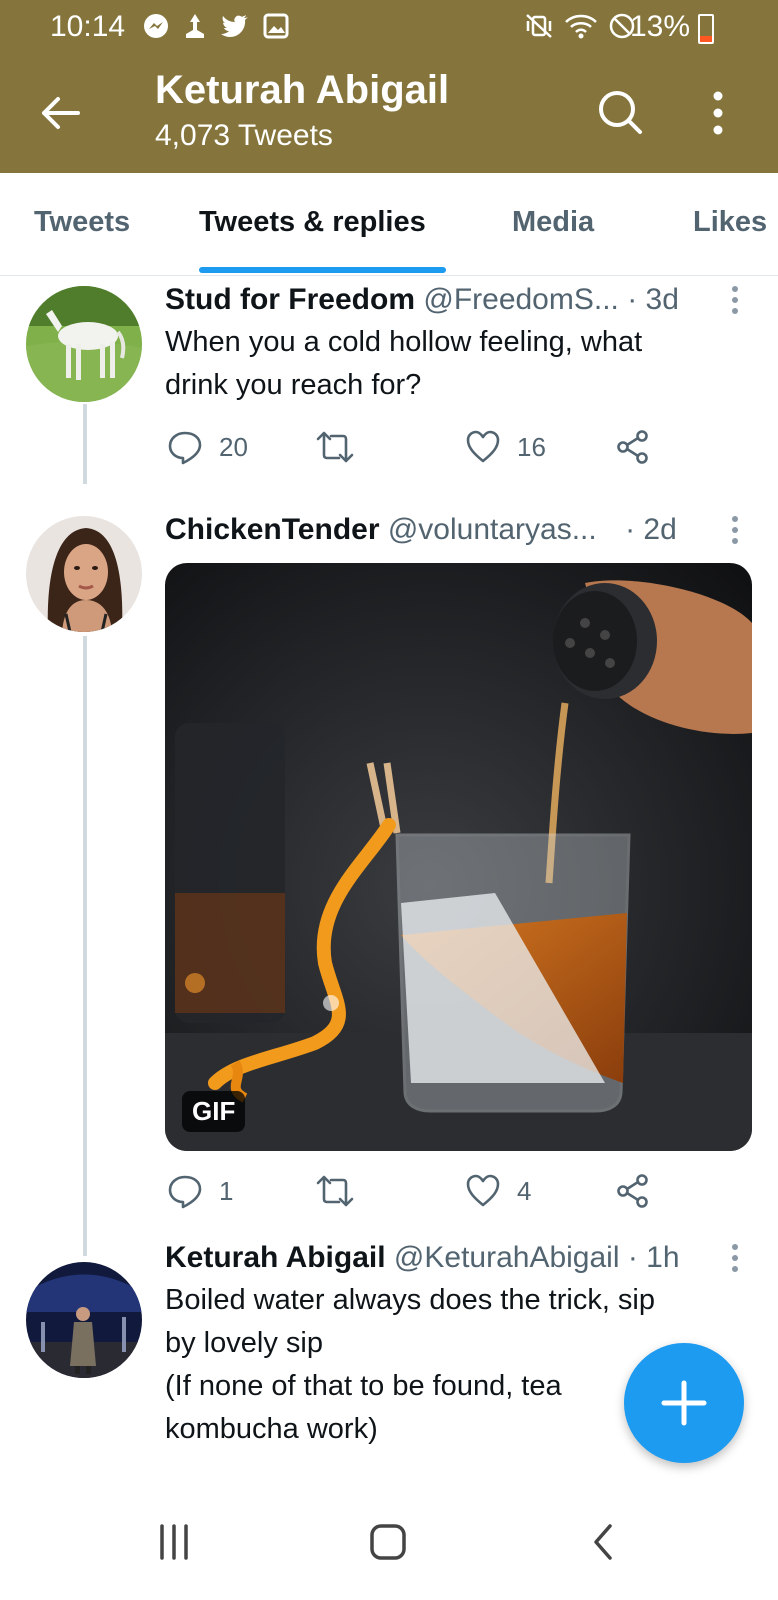  I want to click on vibrate-mute-icon, so click(539, 26).